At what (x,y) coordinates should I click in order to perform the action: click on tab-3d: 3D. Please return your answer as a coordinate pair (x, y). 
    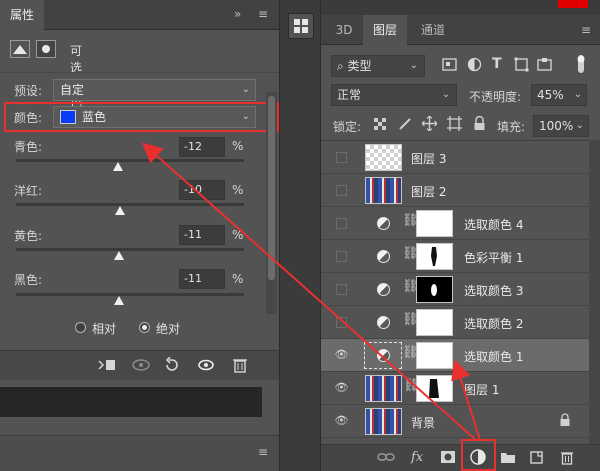
    Looking at the image, I should click on (344, 30).